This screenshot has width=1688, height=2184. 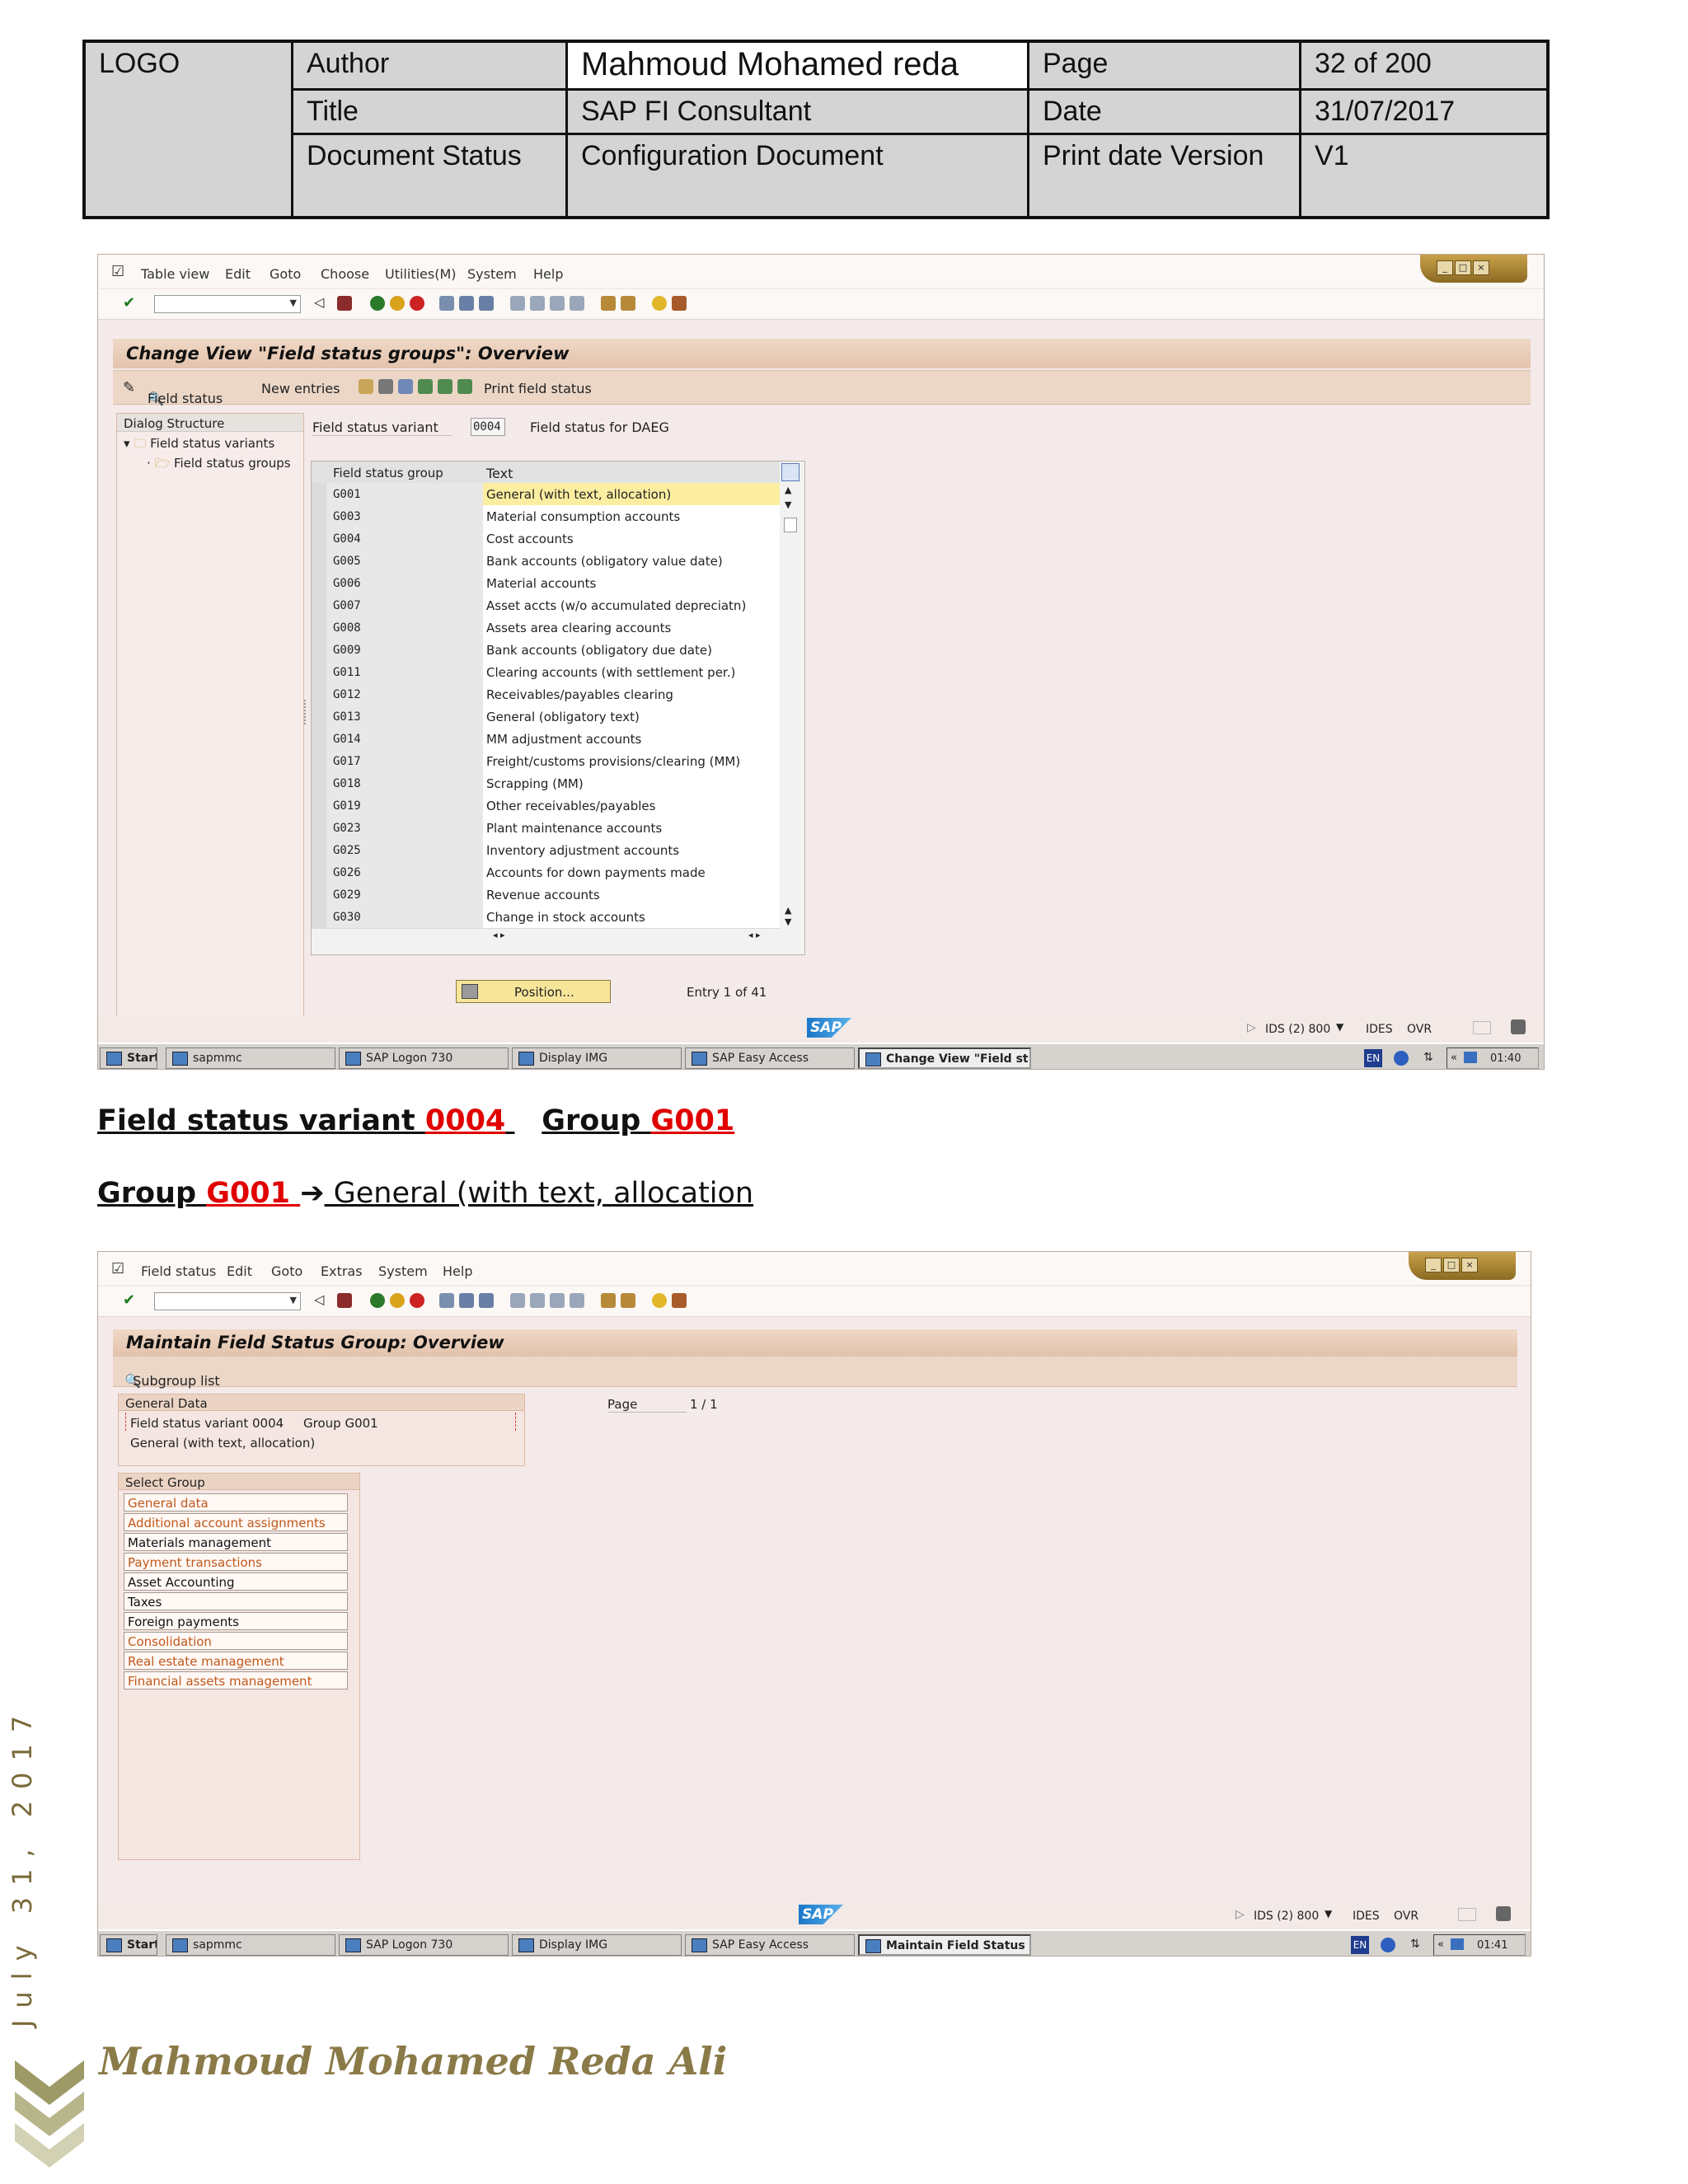 I want to click on tray-expand-icon: «, so click(x=1454, y=1058).